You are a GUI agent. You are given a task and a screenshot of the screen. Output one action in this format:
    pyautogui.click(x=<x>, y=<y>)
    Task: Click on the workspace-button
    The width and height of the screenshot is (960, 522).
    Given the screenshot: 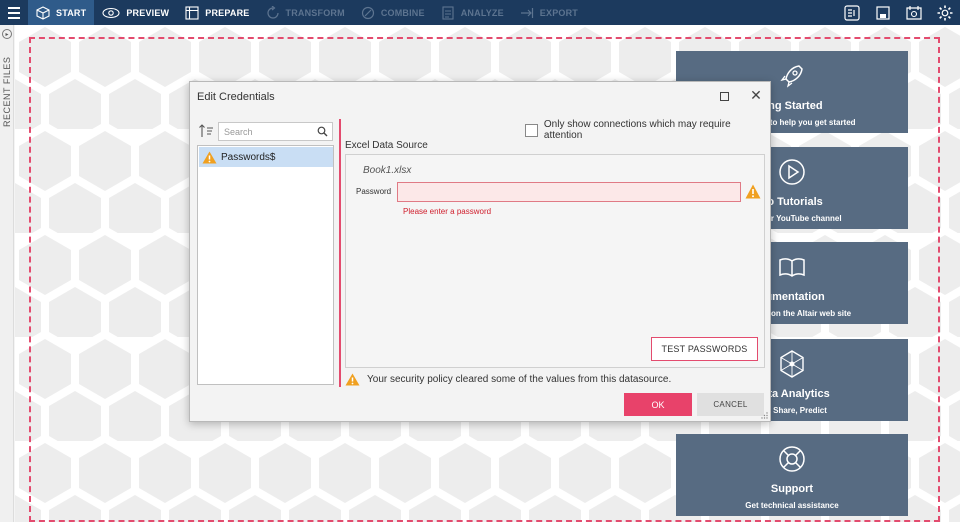 What is the action you would take?
    pyautogui.click(x=913, y=12)
    